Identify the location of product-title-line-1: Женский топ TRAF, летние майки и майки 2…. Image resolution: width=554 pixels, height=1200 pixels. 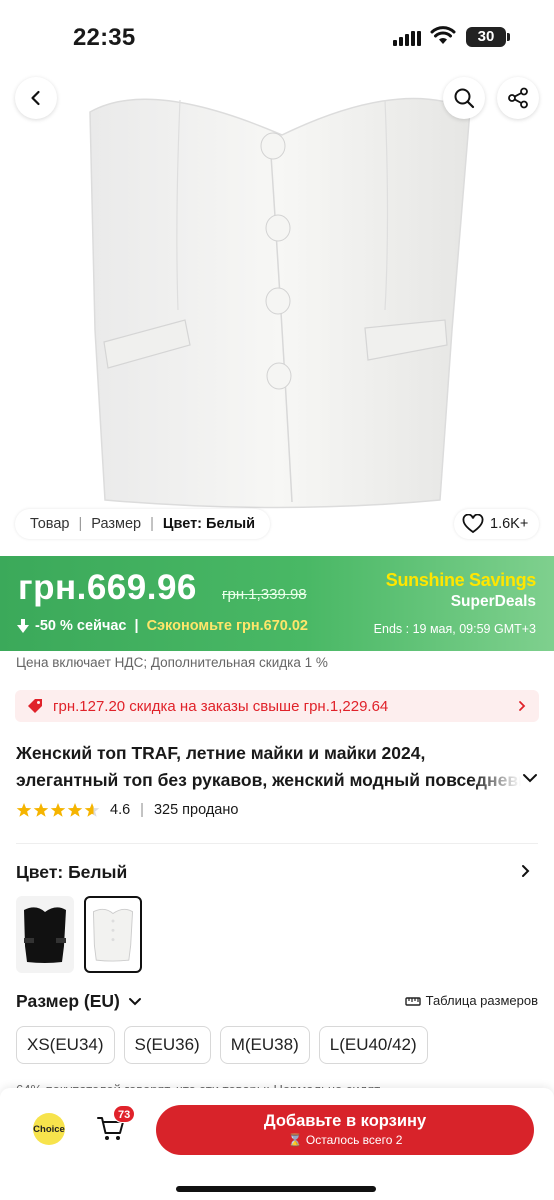
(221, 753).